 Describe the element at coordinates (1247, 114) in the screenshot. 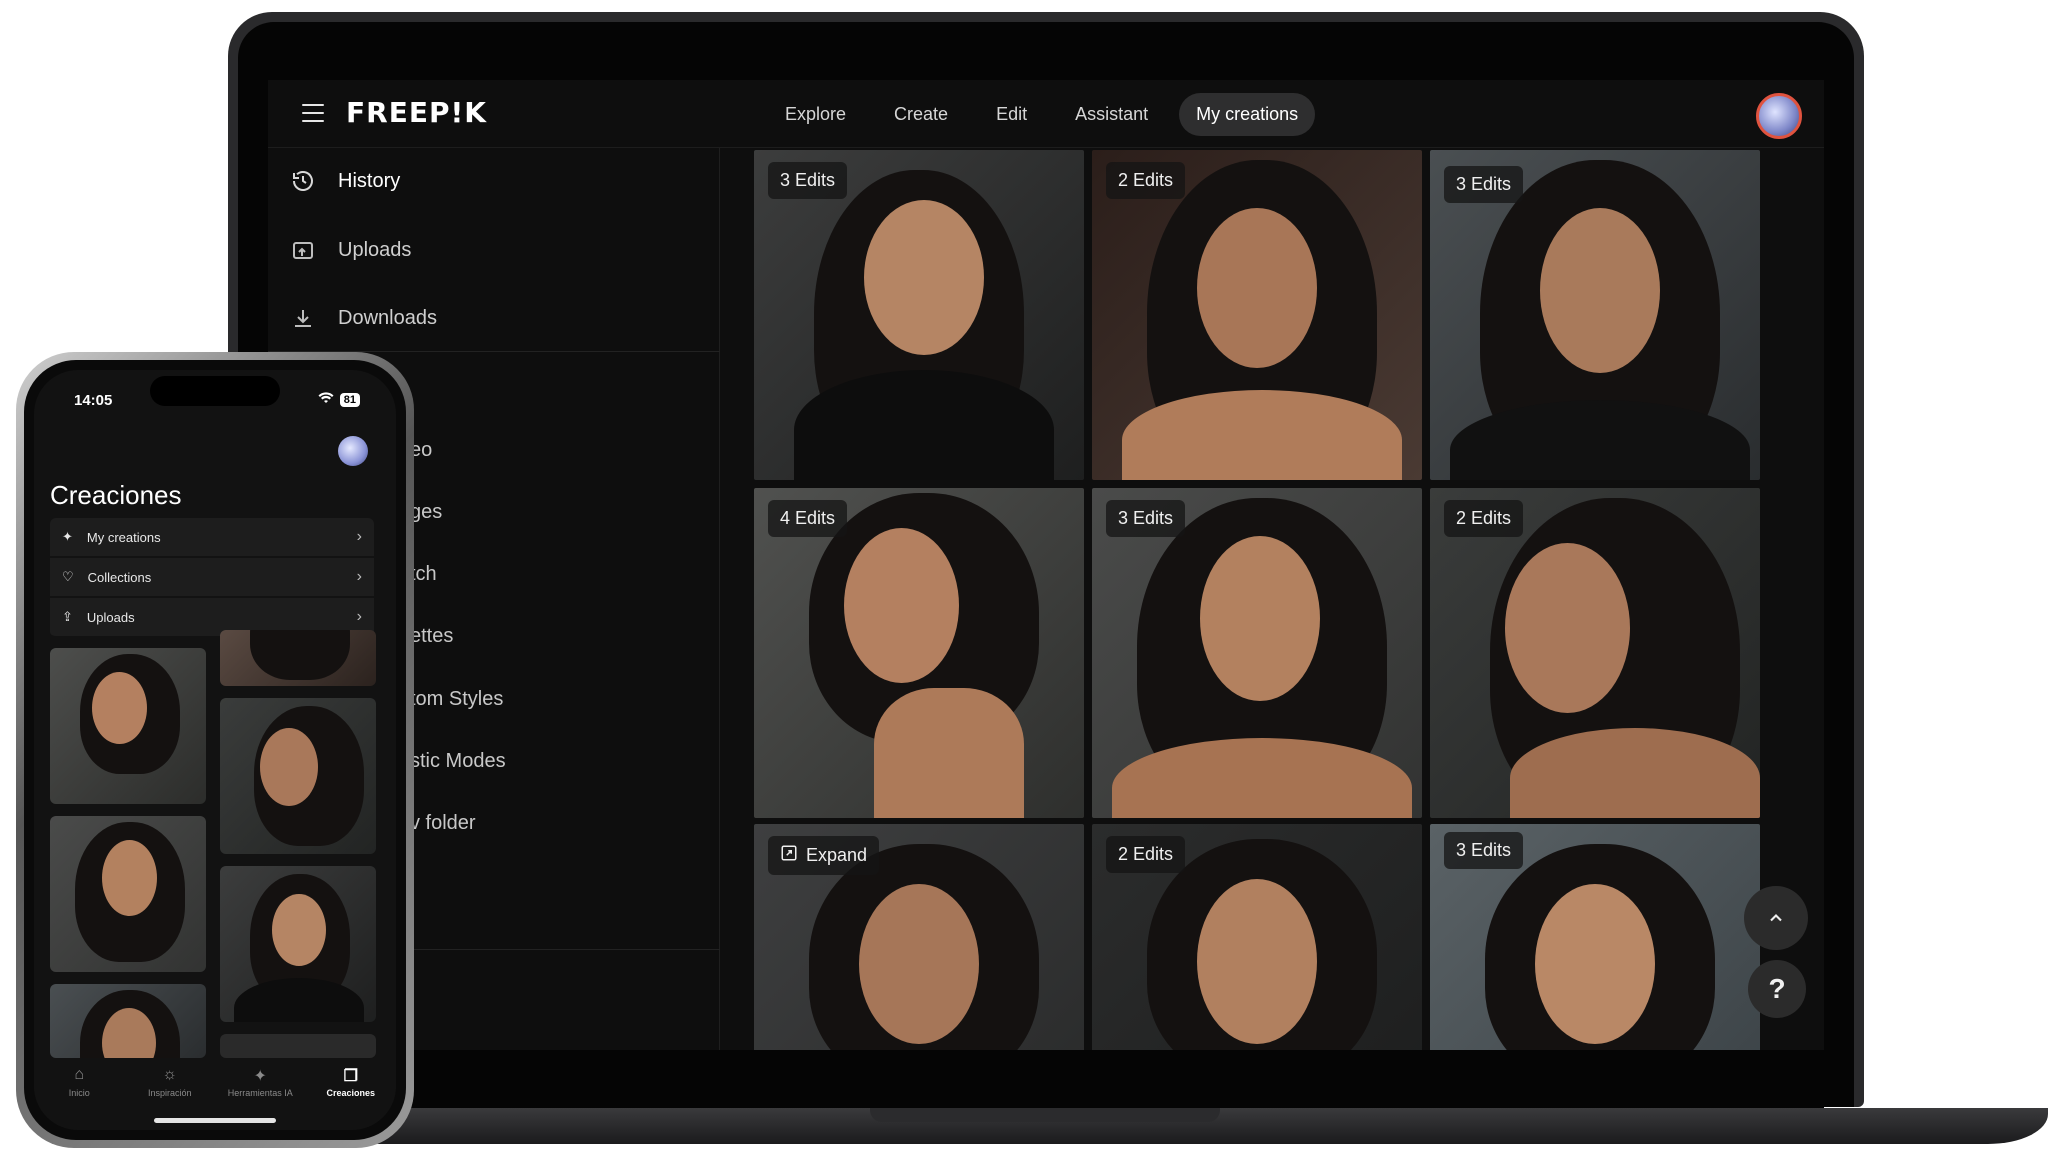

I see `nav-my-creations: My creations` at that location.